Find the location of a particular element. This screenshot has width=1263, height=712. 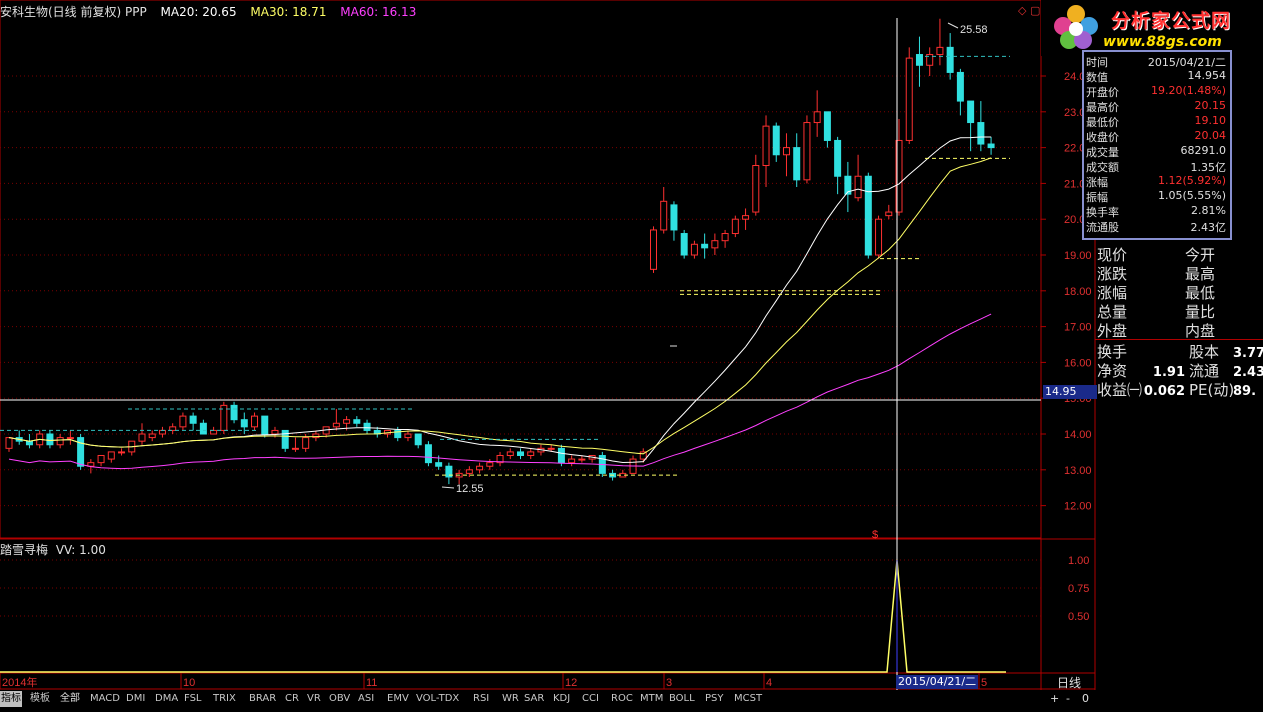

indicator-tab: 全部 is located at coordinates (70, 699).